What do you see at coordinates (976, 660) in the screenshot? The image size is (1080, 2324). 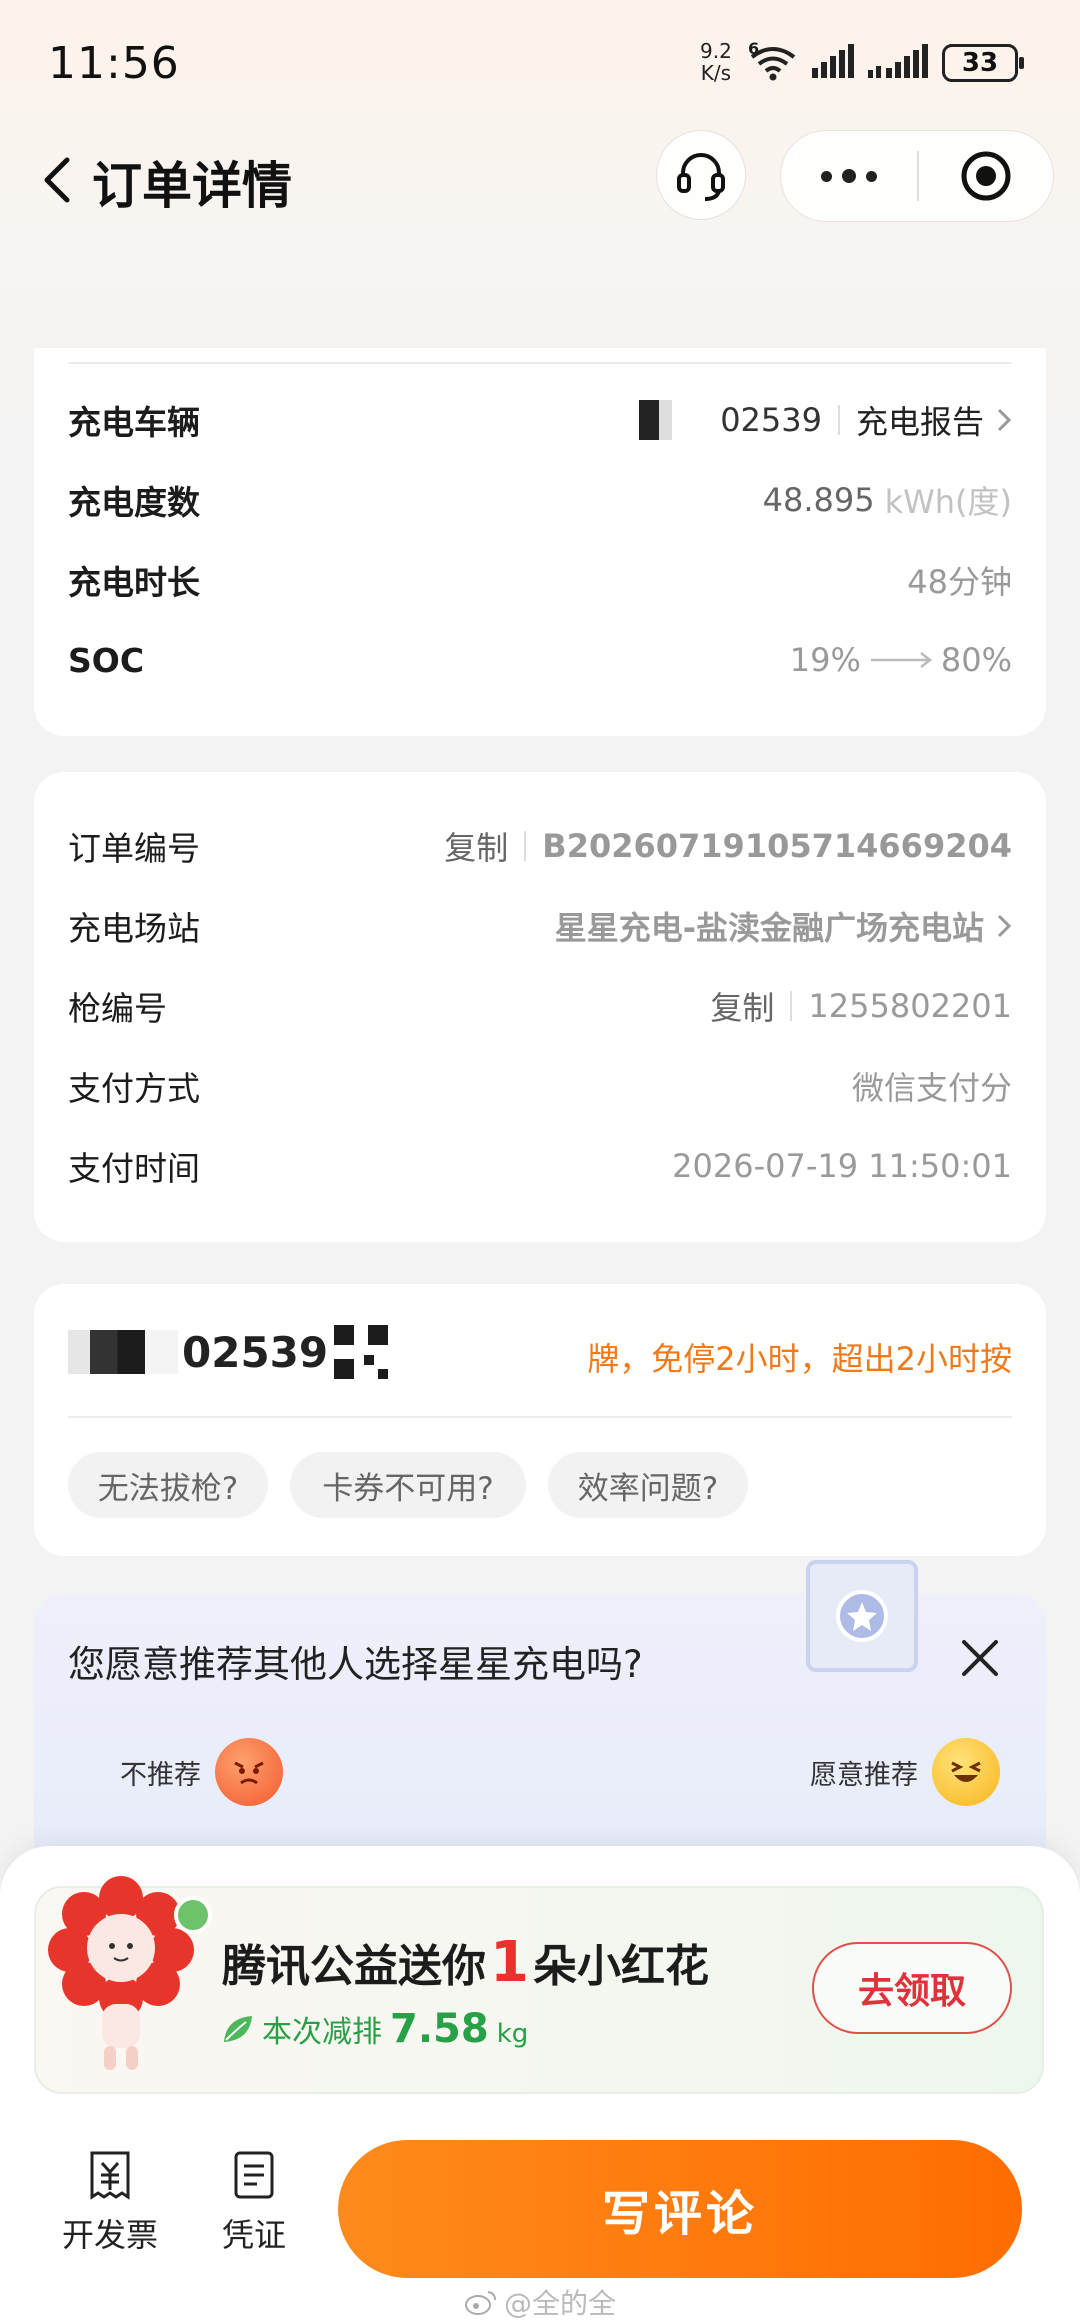 I see `soc-end: 80%` at bounding box center [976, 660].